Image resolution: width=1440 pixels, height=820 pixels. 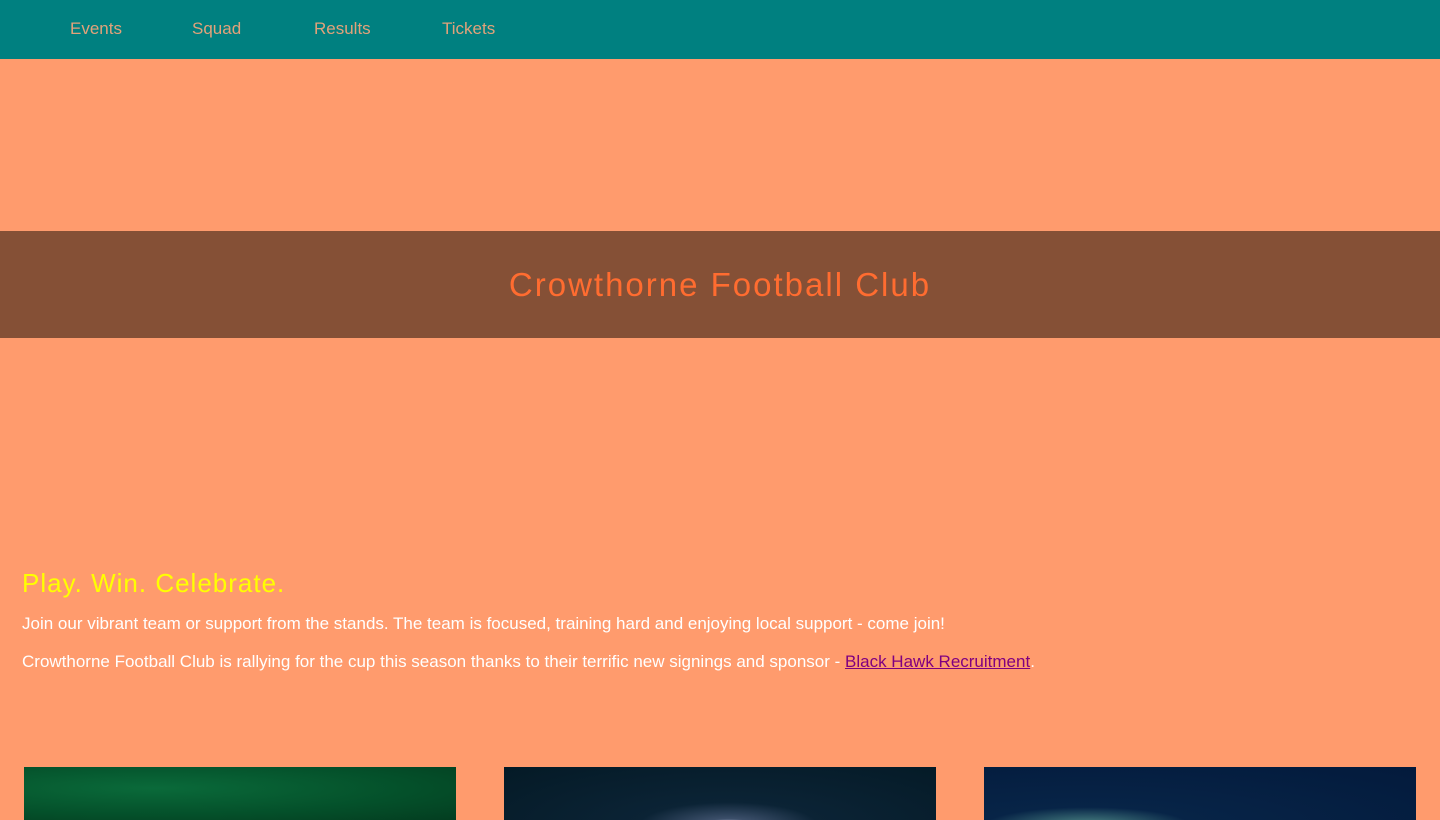 I want to click on nav-item-results: Results, so click(x=342, y=29).